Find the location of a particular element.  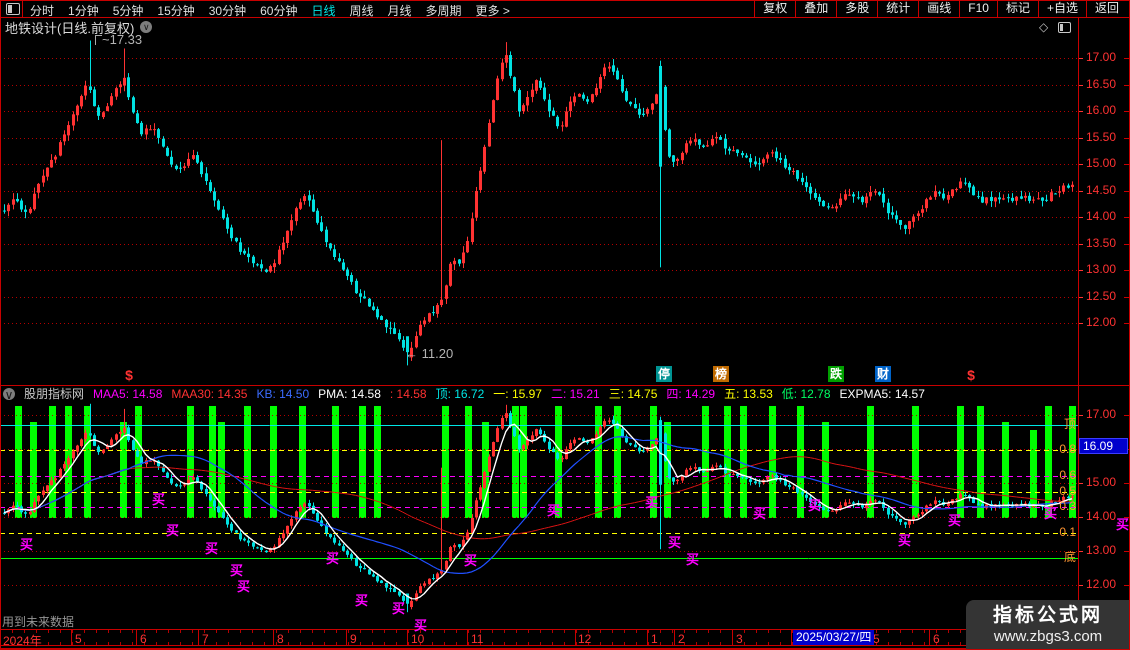

button-F10: F10 is located at coordinates (978, 8).